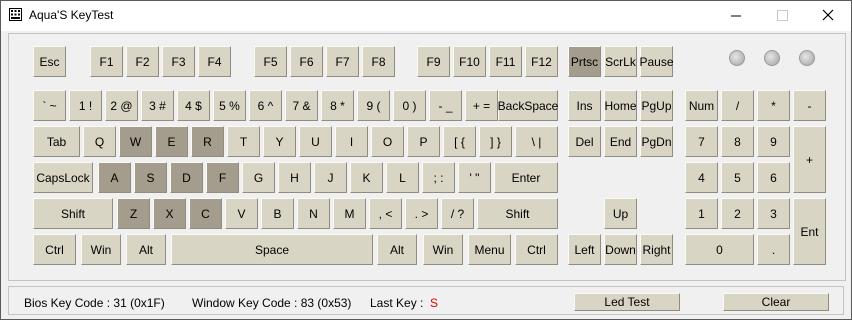 The image size is (852, 320). I want to click on key-npadd: +, so click(809, 159).